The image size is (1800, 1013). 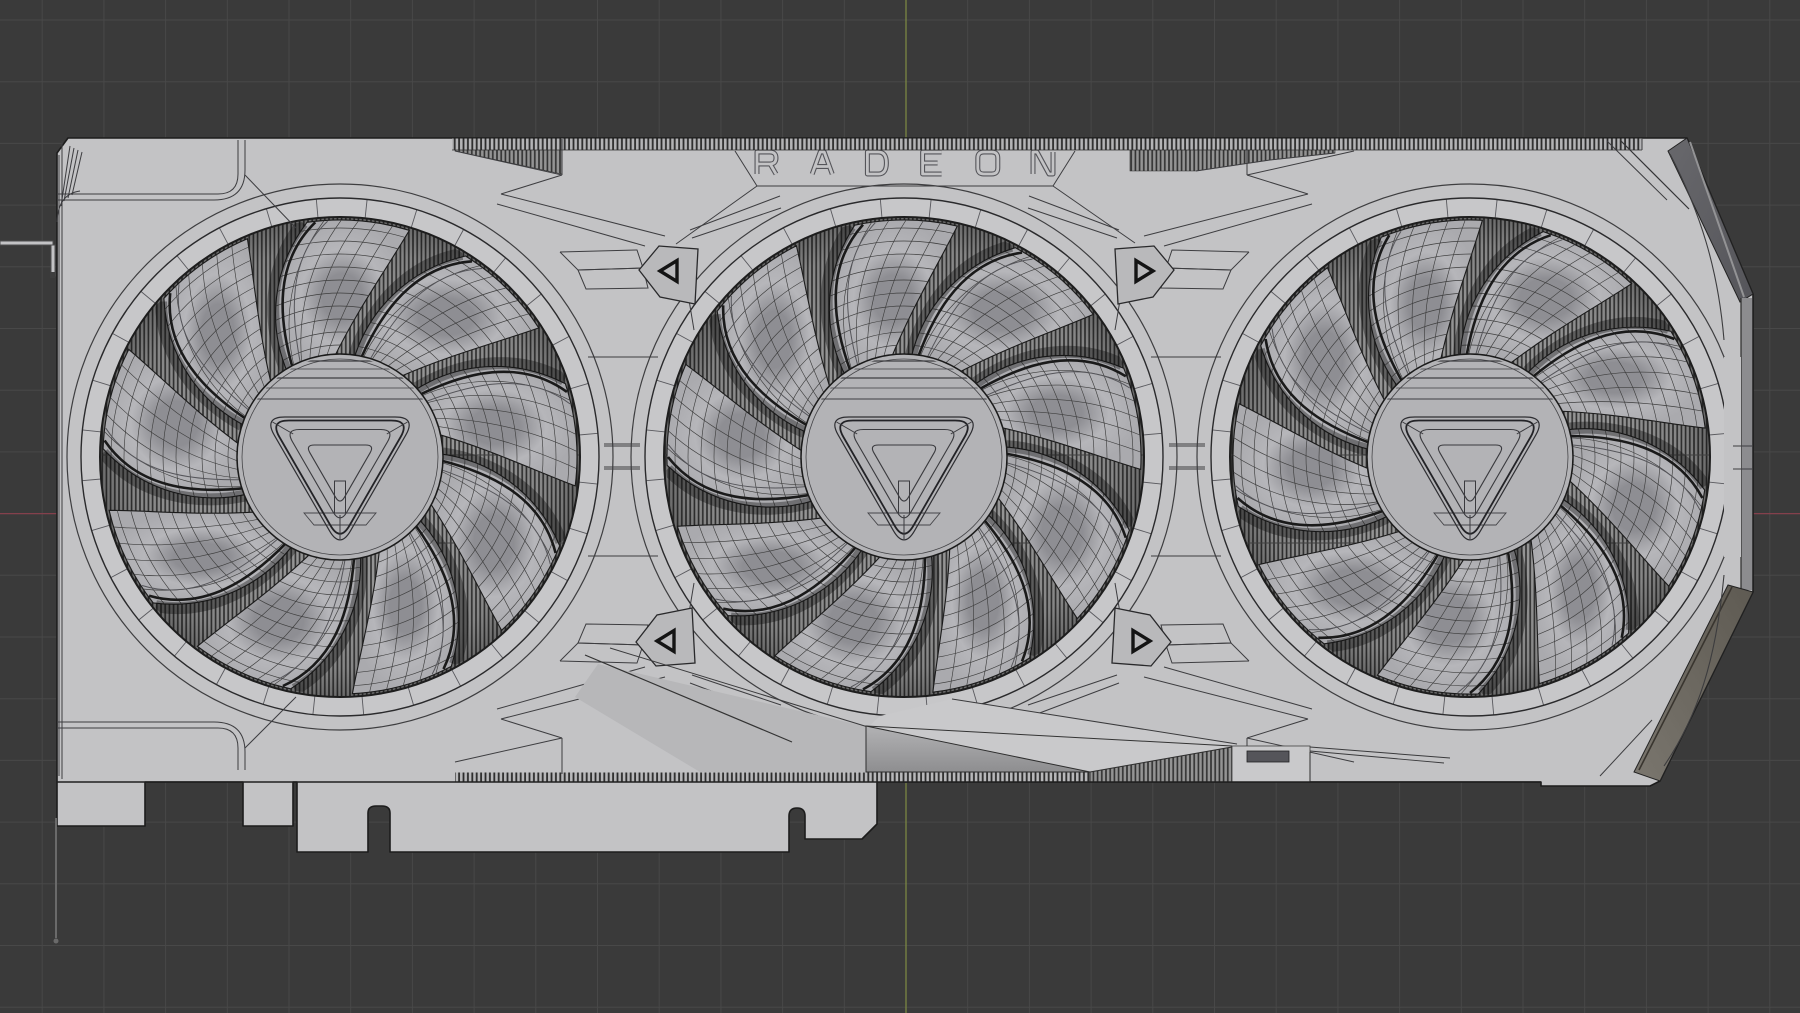 I want to click on bracket-screw, so click(x=52, y=275).